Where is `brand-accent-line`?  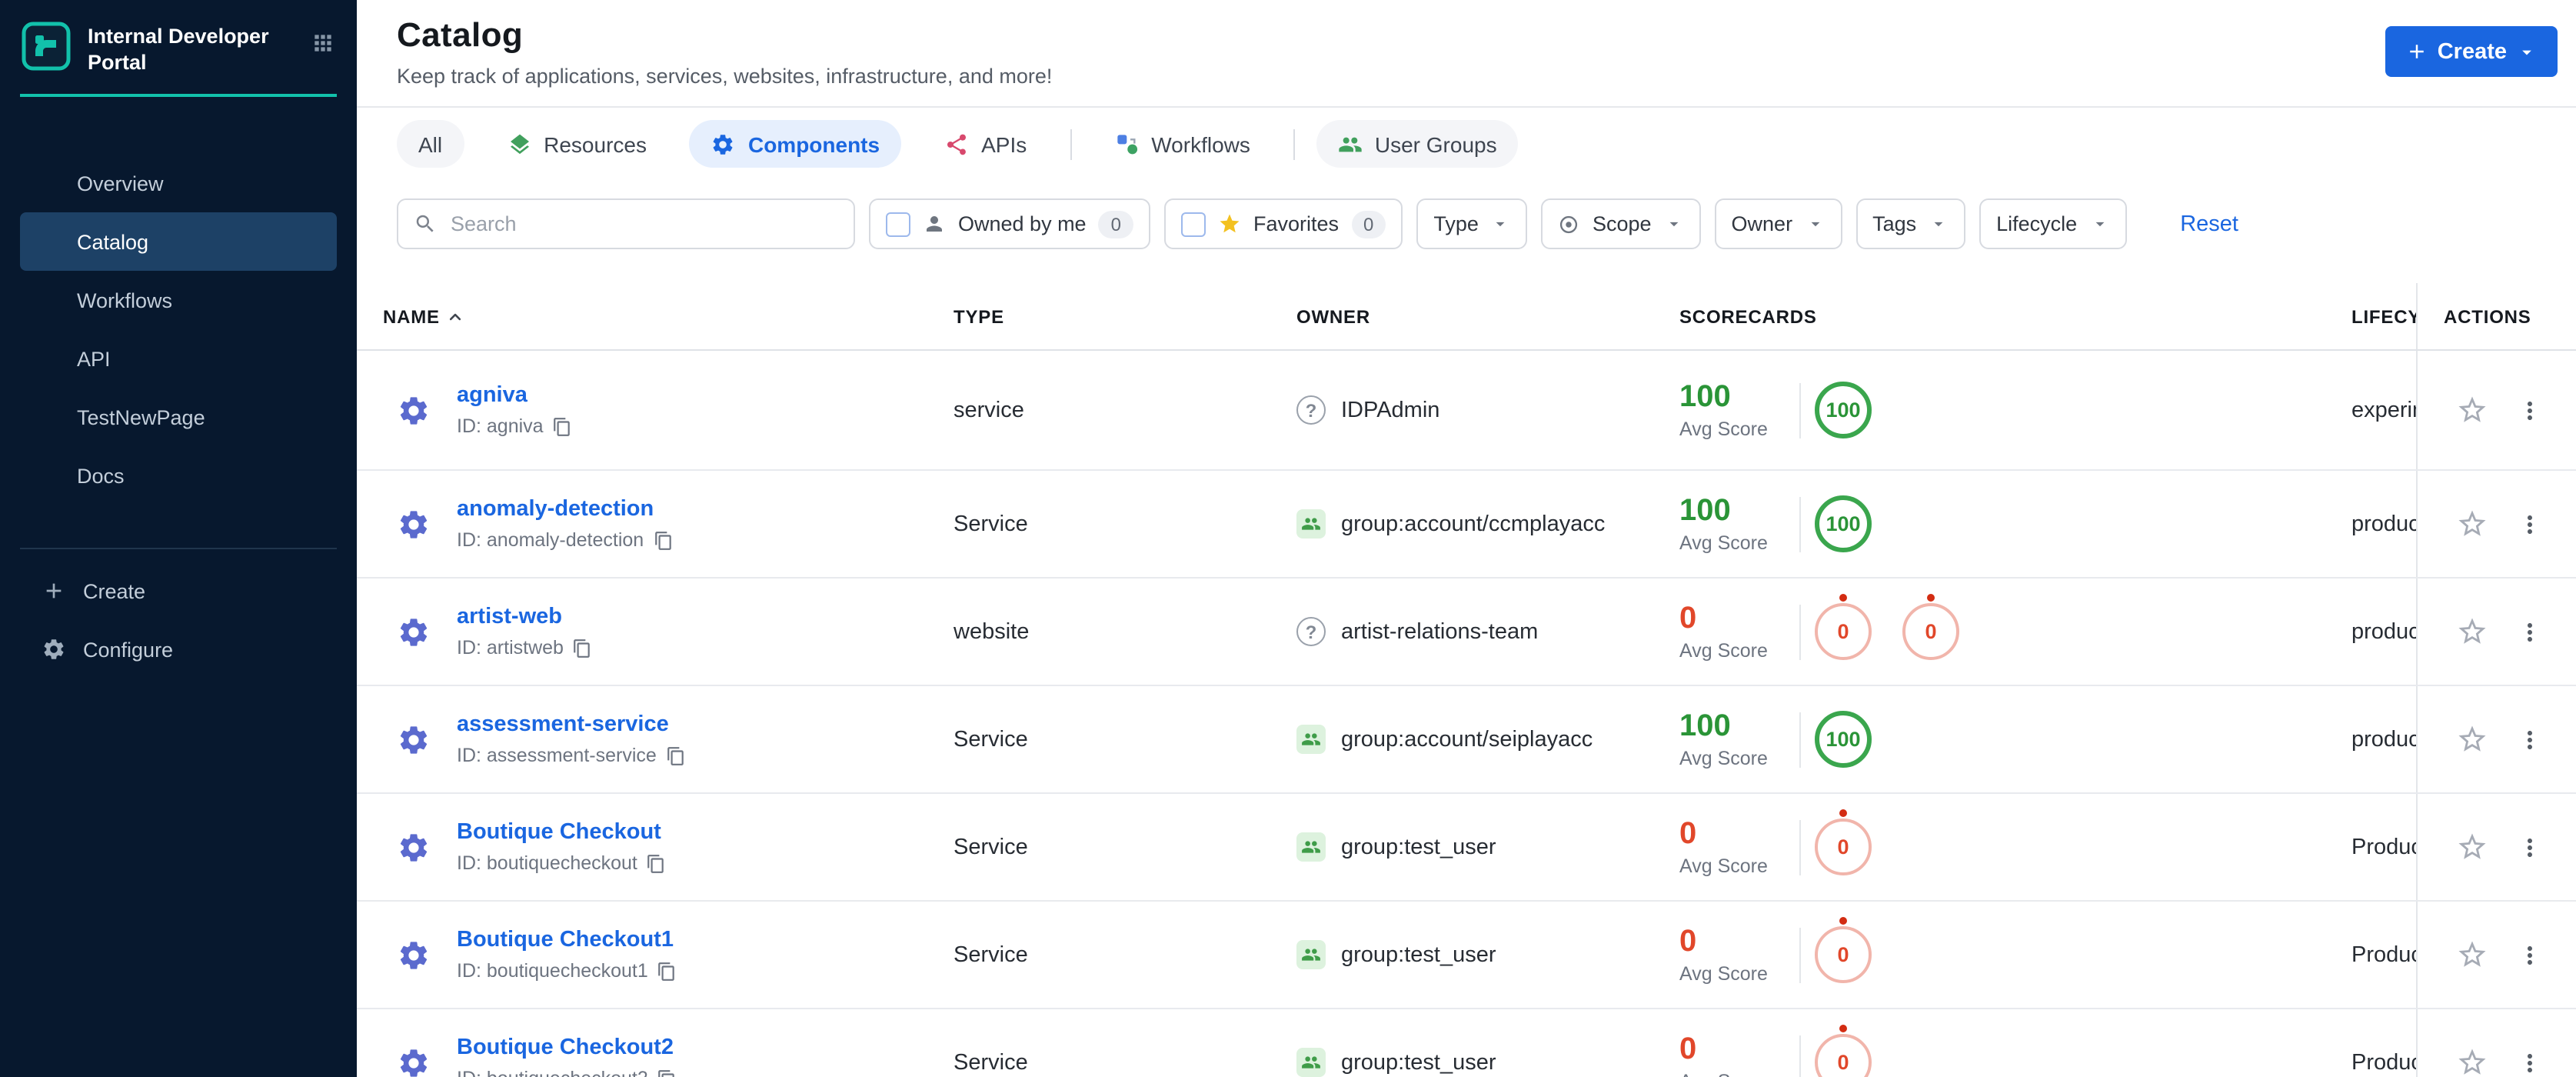
brand-accent-line is located at coordinates (178, 95).